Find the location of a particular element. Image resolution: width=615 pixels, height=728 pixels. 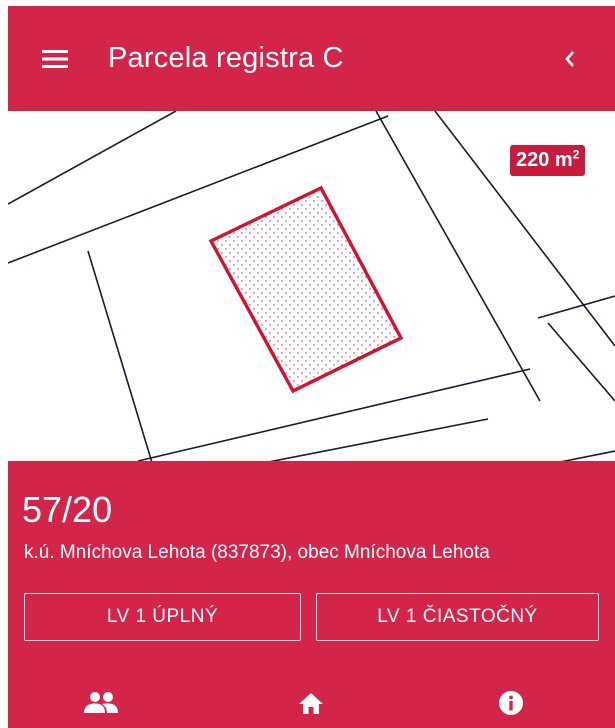

nav-info is located at coordinates (511, 703).